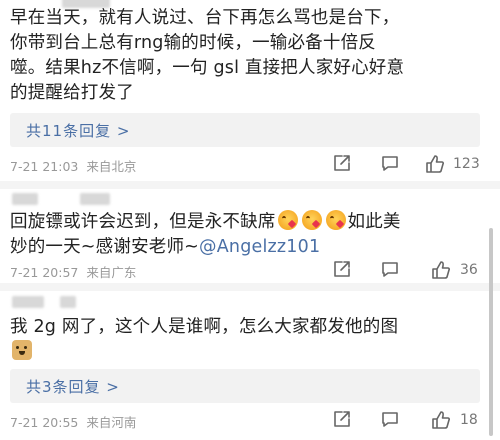 Image resolution: width=500 pixels, height=440 pixels. I want to click on view-replies-link: 共3条回复 >, so click(73, 386).